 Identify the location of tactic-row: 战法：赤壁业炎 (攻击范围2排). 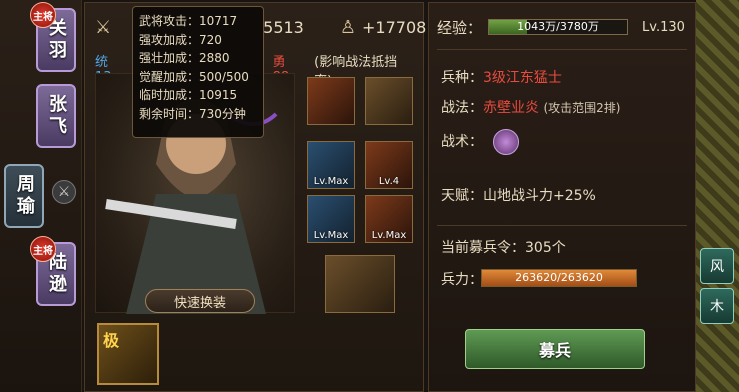
(530, 107).